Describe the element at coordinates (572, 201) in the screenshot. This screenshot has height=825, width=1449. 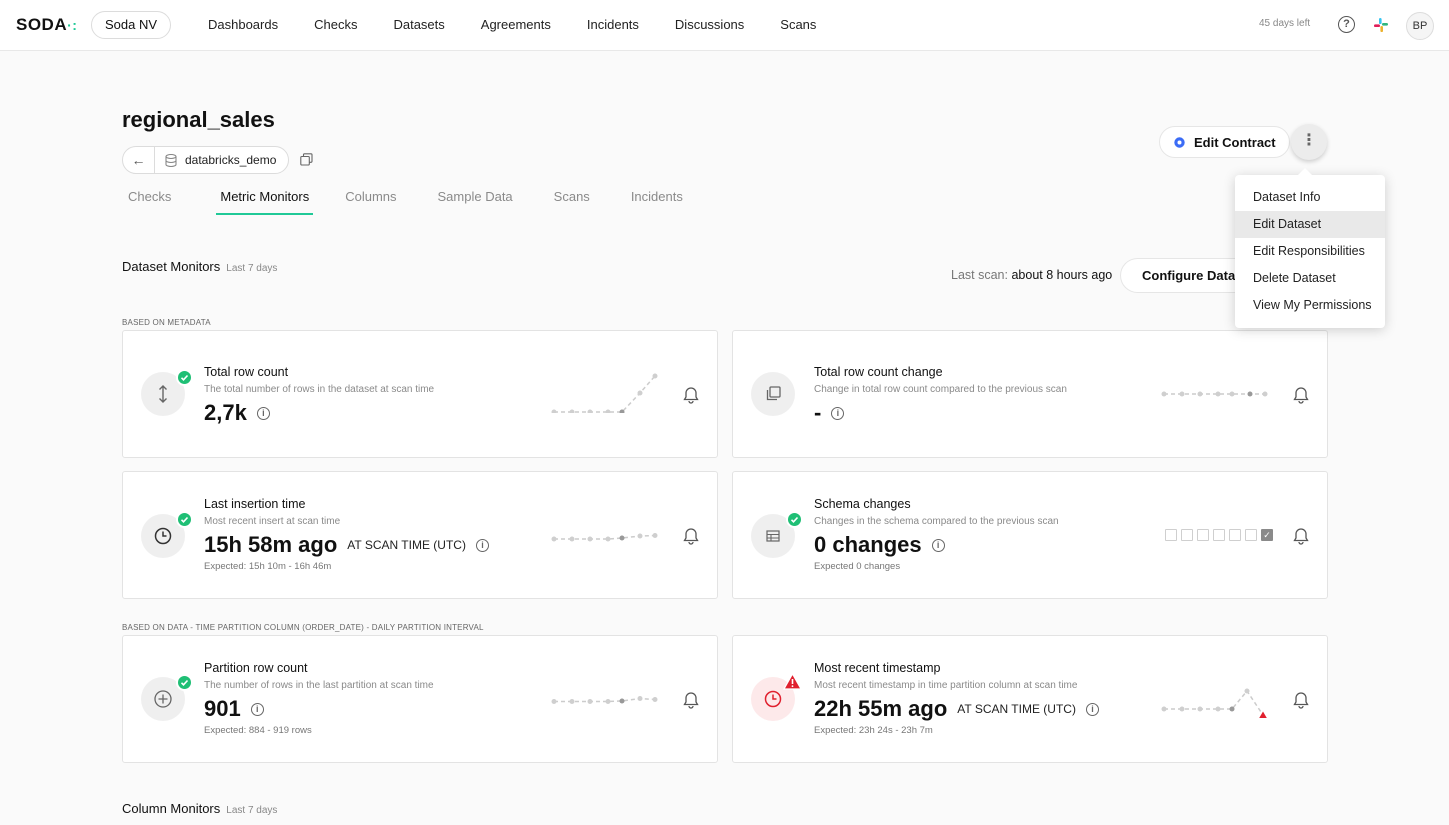
I see `tab-scans: Scans` at that location.